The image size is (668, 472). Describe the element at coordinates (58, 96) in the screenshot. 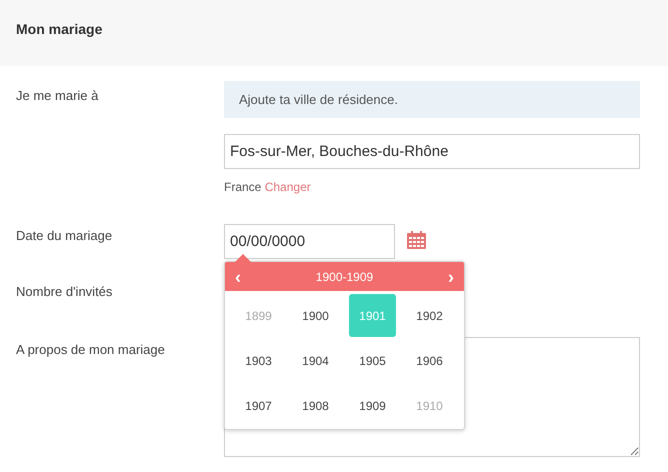

I see `field-label: Je me marie à` at that location.